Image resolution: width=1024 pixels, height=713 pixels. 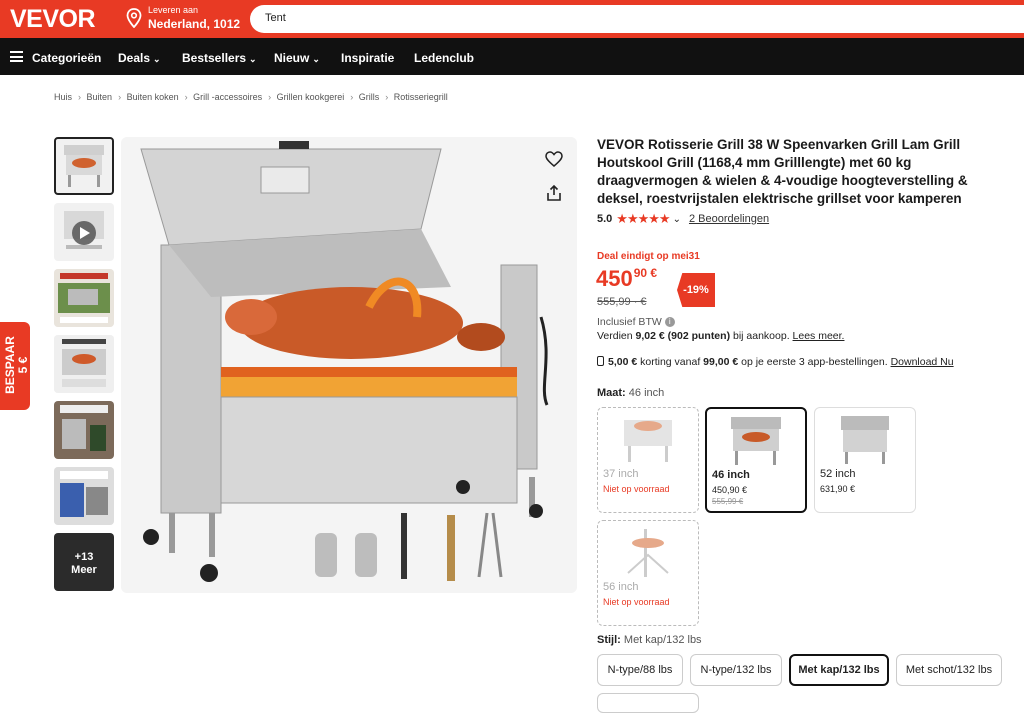 I want to click on nav-new: Nieuw ⌄, so click(x=297, y=58).